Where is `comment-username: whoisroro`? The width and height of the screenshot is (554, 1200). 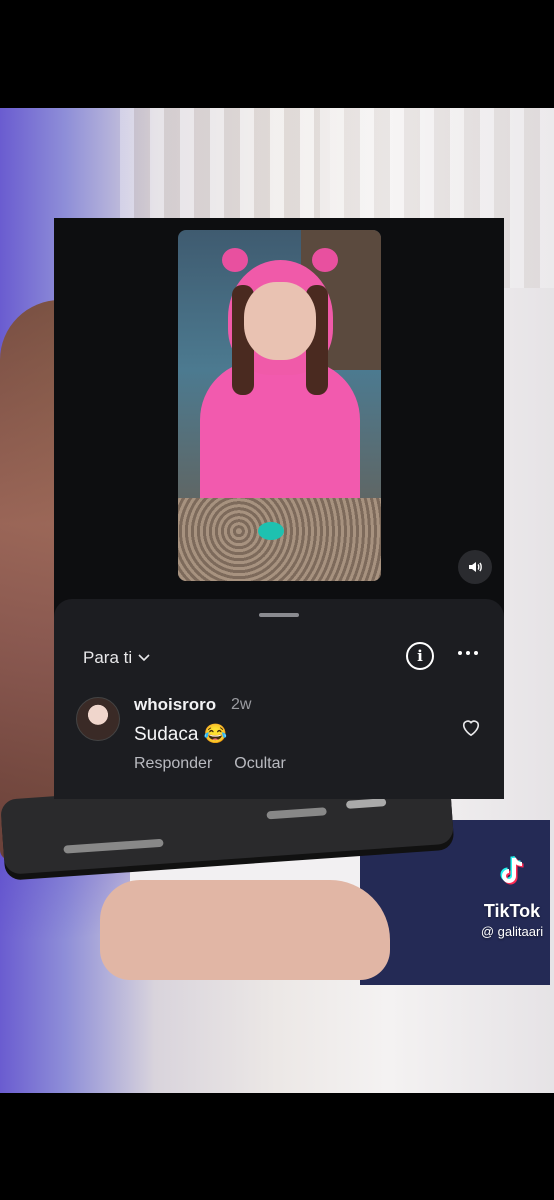 comment-username: whoisroro is located at coordinates (175, 705).